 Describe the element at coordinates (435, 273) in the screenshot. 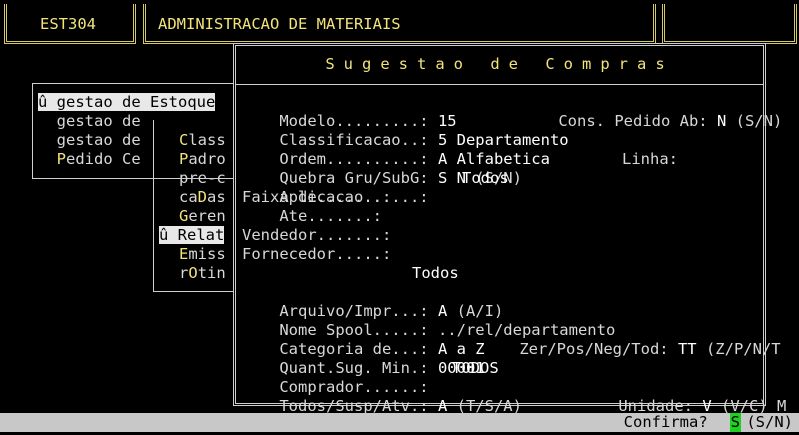

I see `fornecedor-field: Todos` at that location.